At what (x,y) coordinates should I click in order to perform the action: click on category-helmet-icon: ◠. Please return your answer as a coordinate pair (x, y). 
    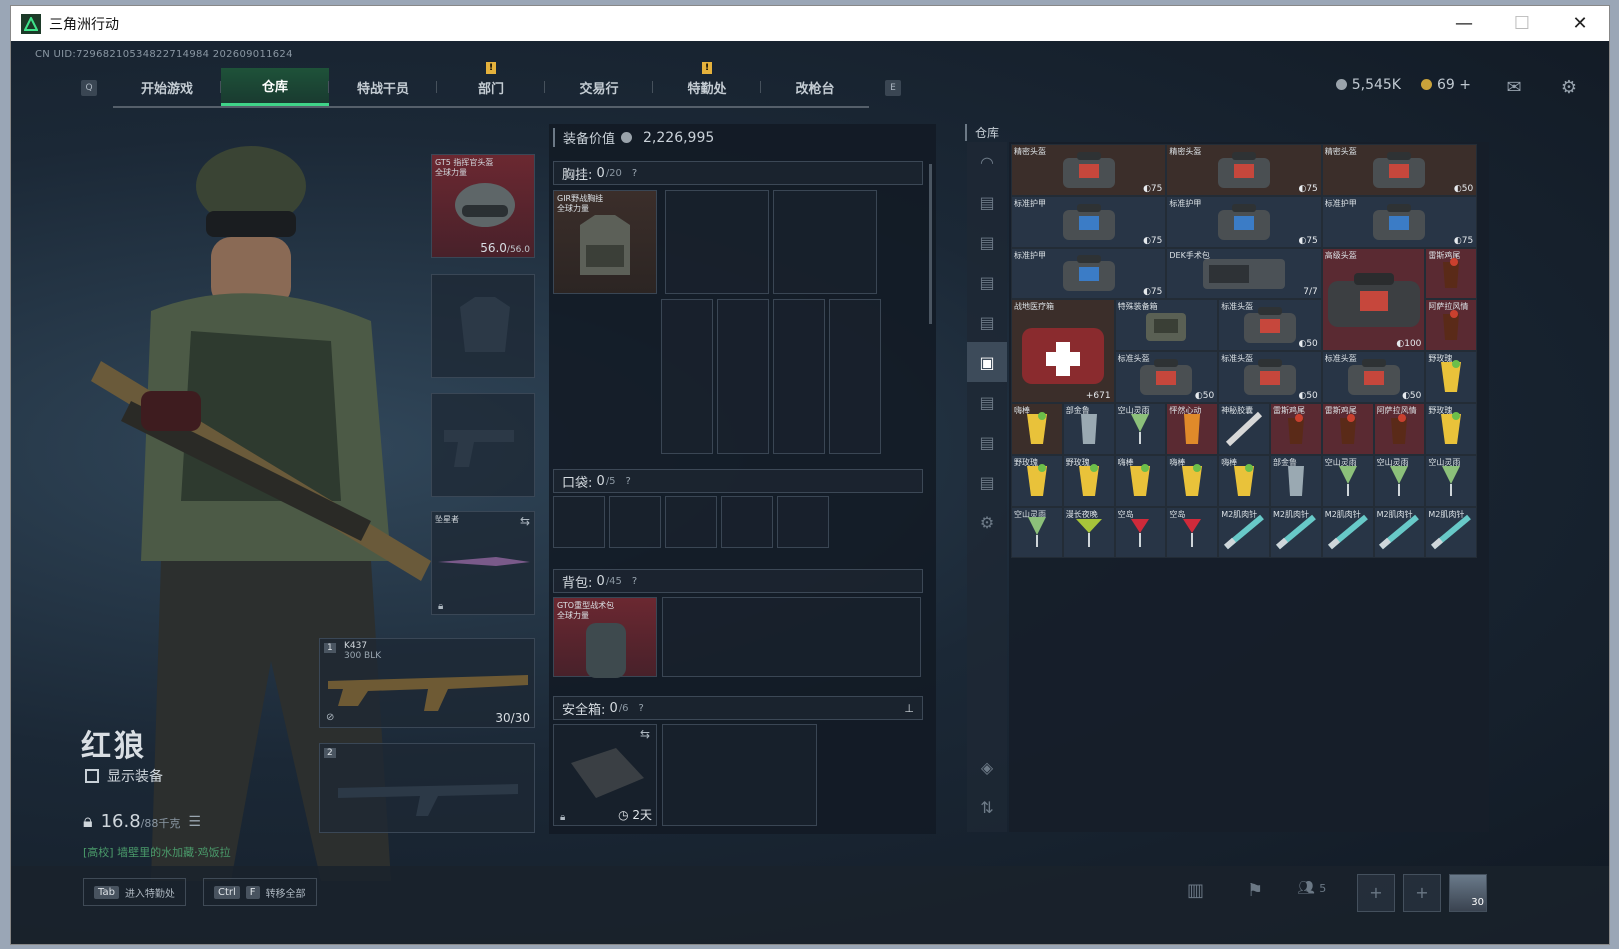
    Looking at the image, I should click on (987, 162).